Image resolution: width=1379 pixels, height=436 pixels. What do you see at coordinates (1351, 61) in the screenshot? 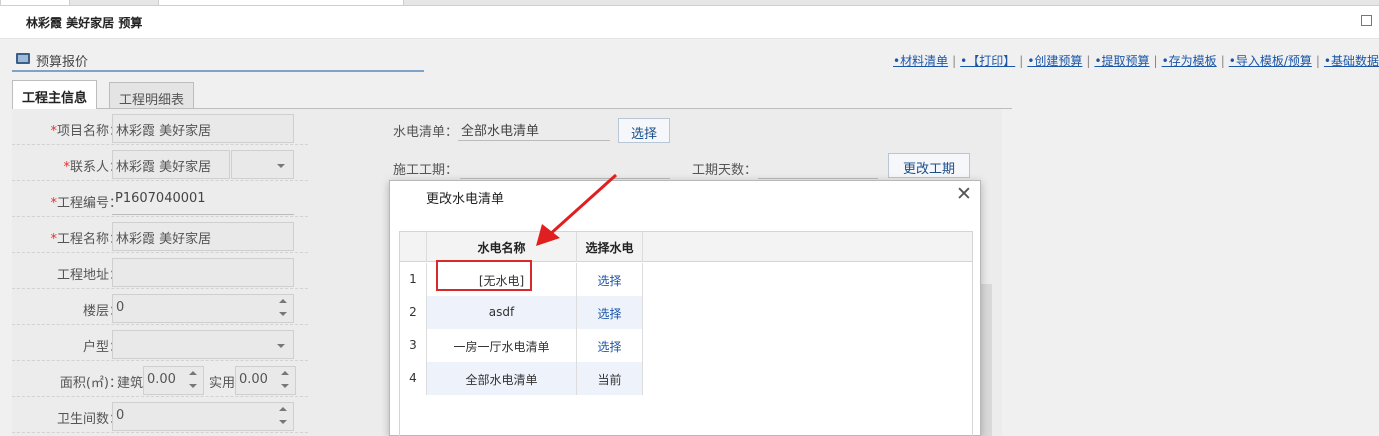
I see `link-base-data: •基础数据` at bounding box center [1351, 61].